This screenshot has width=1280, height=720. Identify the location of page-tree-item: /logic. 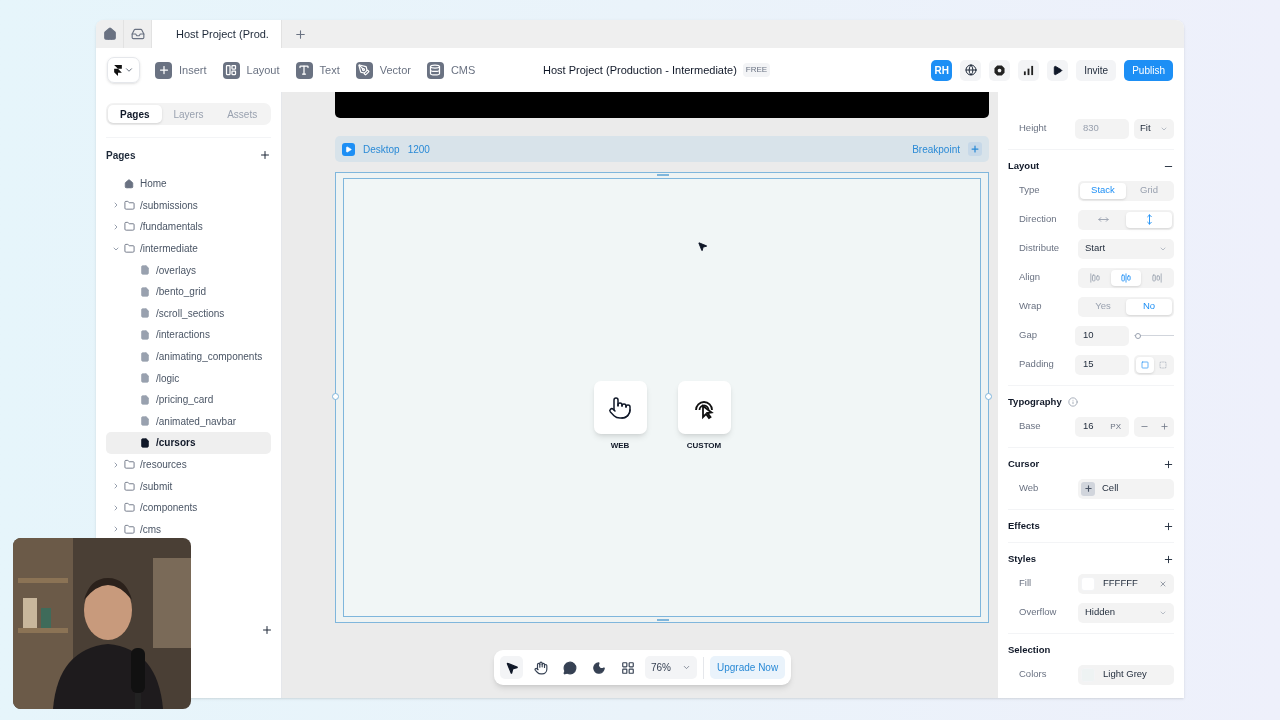
(188, 378).